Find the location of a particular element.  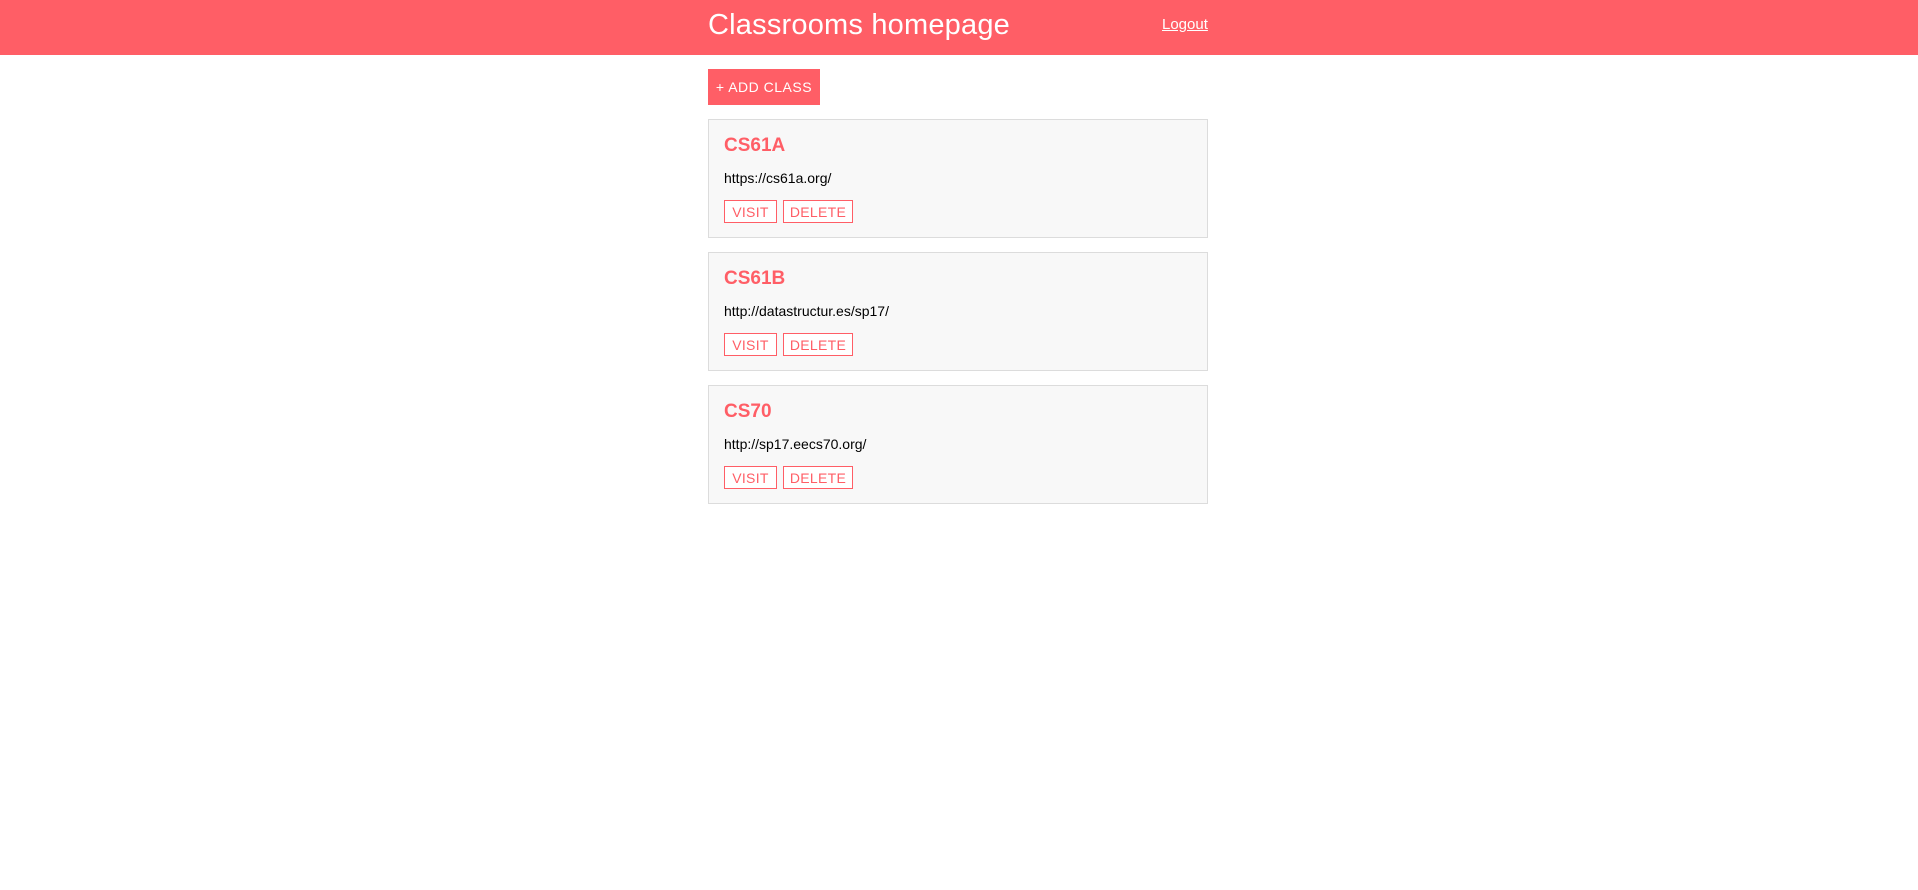

class-url: https://cs61a.org/ is located at coordinates (778, 178).